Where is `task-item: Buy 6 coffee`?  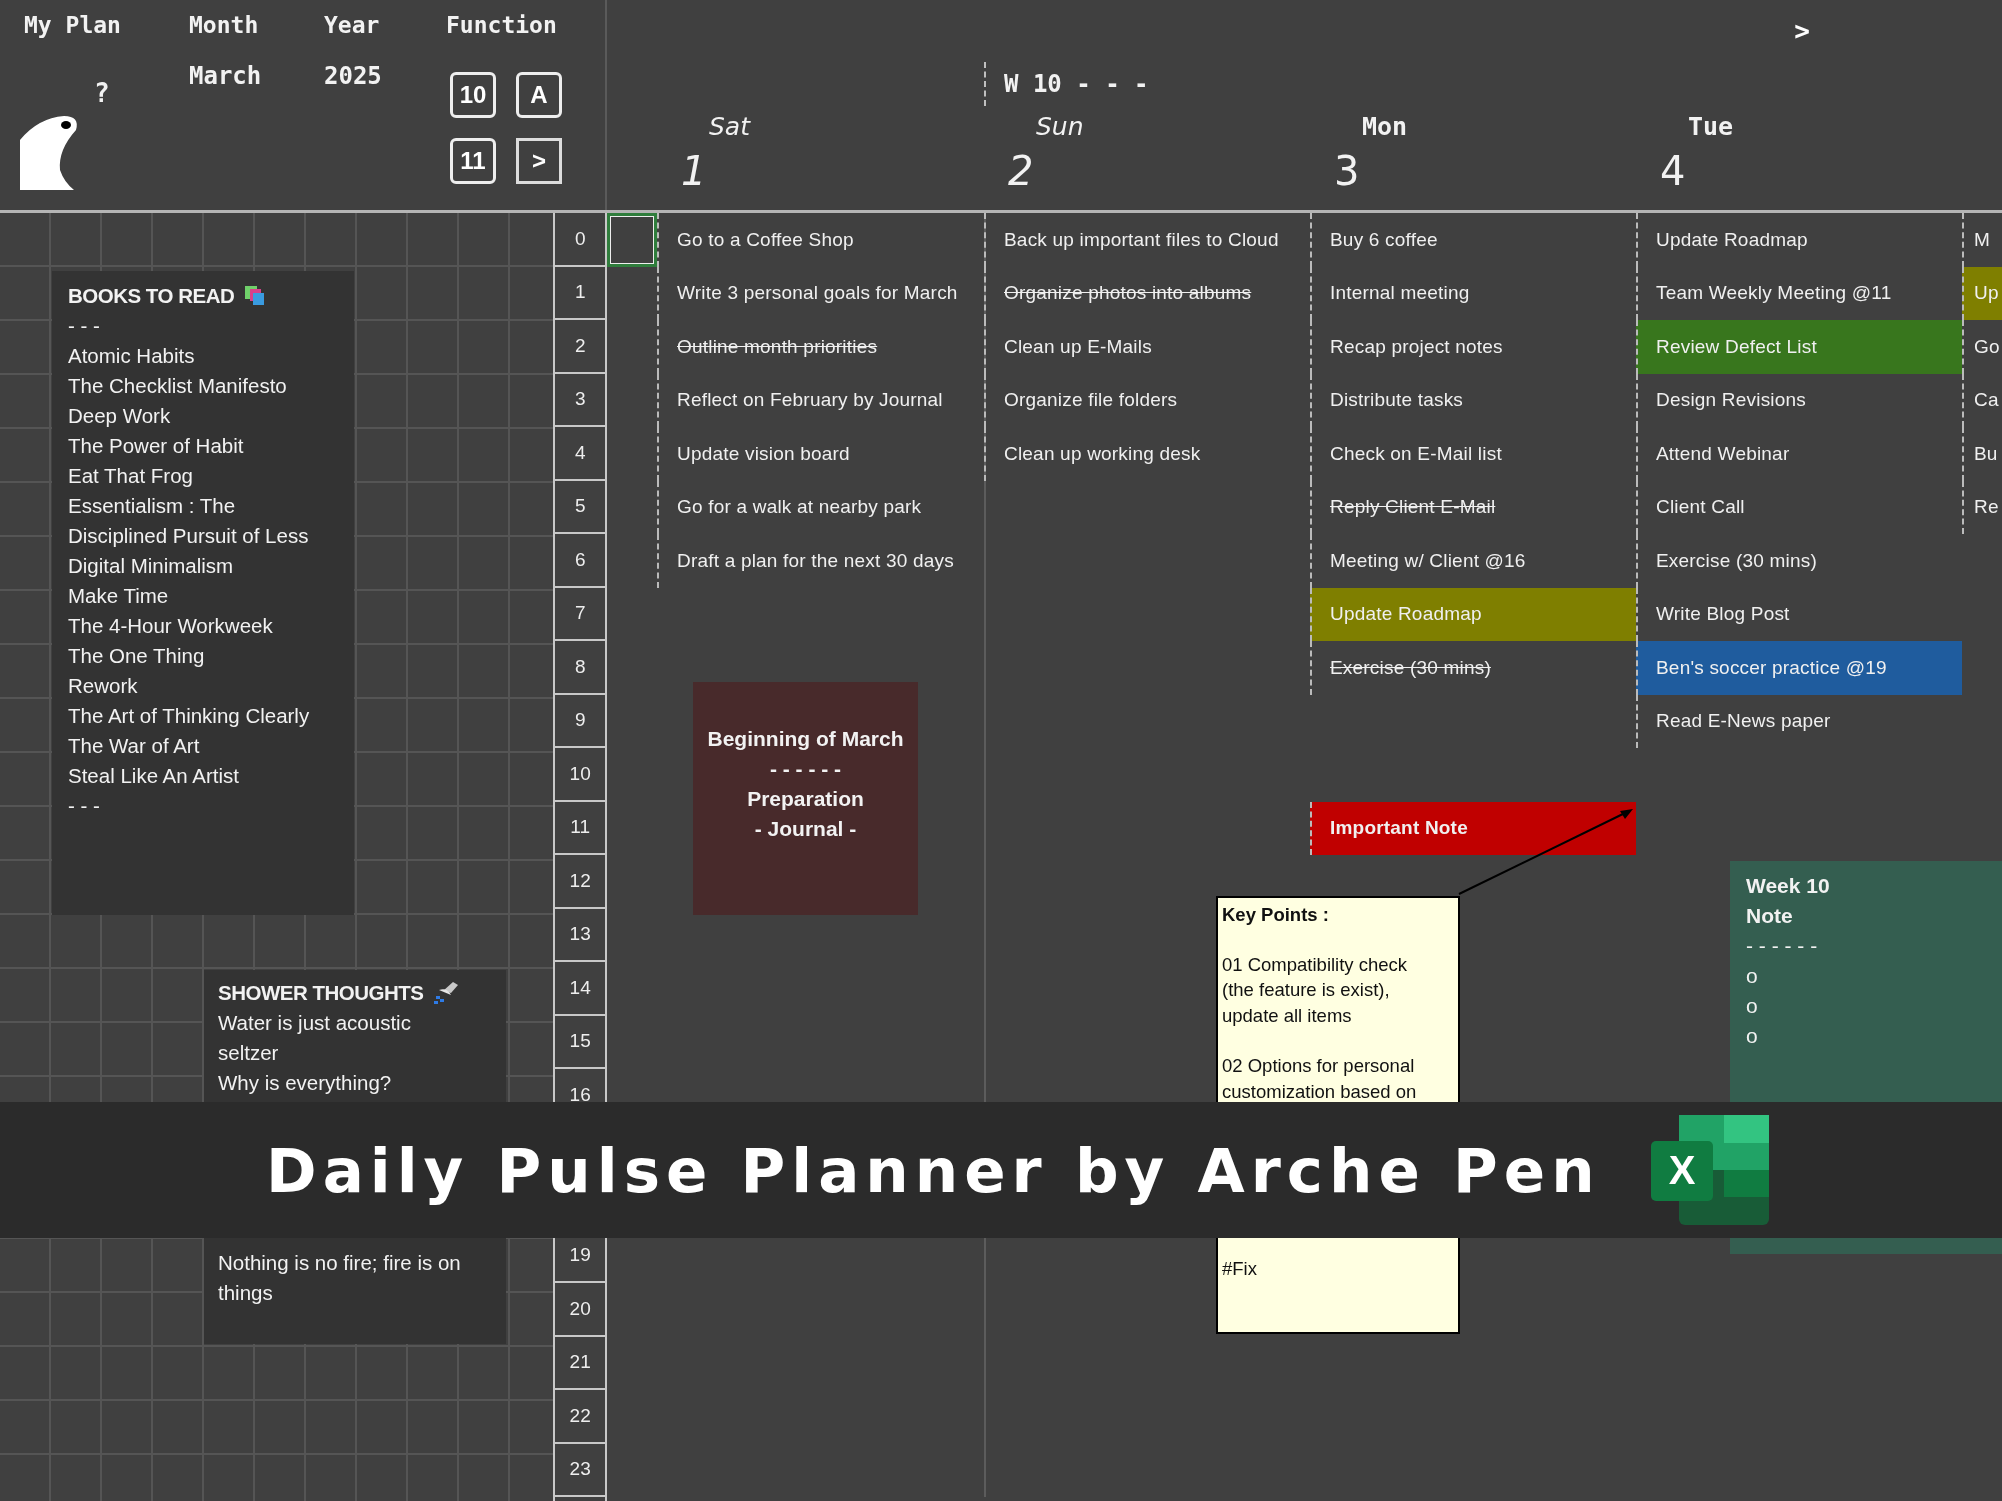 task-item: Buy 6 coffee is located at coordinates (1473, 240).